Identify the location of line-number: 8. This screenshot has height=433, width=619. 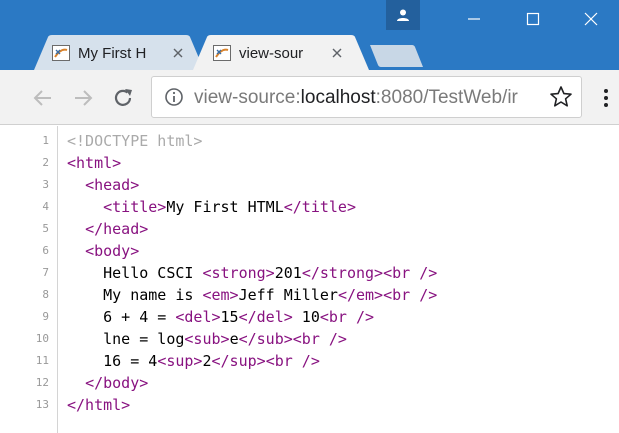
(45, 294).